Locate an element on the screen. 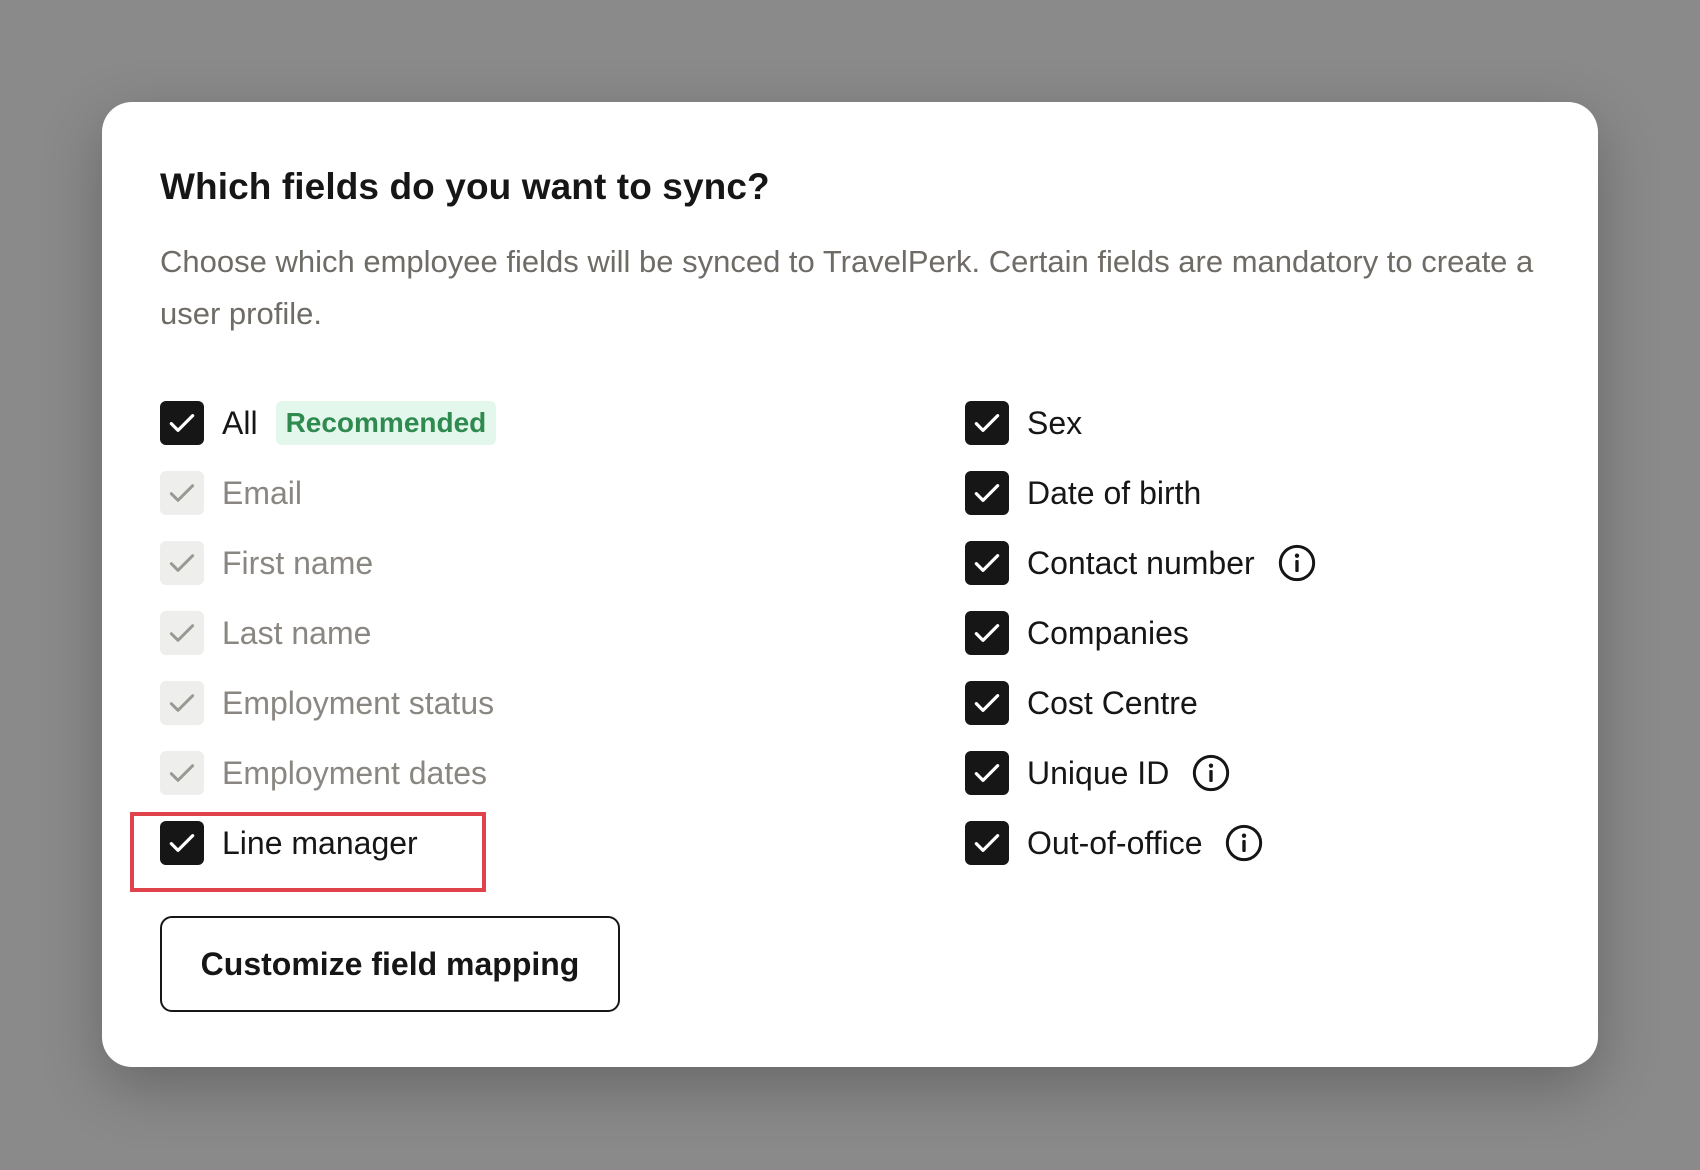  field-row-unique-id: Unique ID is located at coordinates (1141, 773).